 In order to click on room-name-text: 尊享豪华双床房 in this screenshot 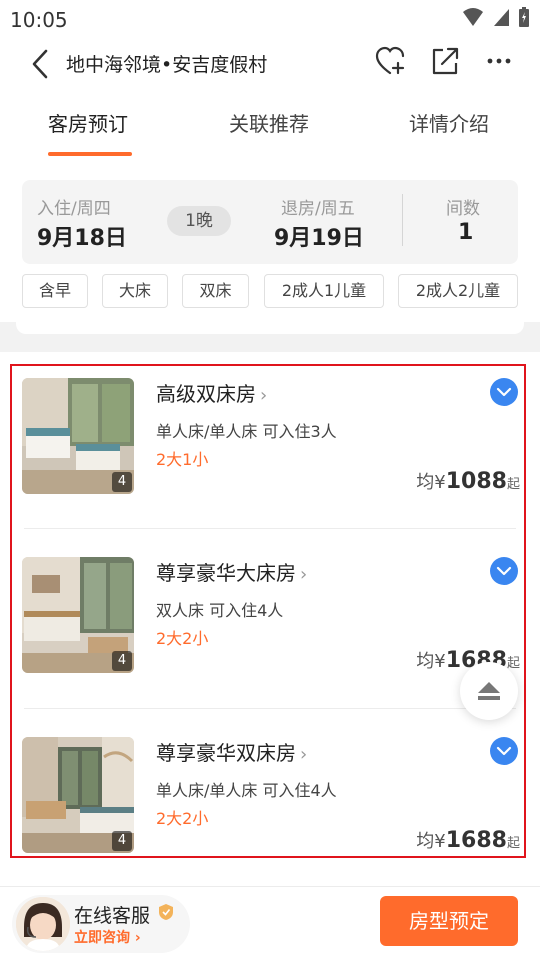, I will do `click(226, 753)`.